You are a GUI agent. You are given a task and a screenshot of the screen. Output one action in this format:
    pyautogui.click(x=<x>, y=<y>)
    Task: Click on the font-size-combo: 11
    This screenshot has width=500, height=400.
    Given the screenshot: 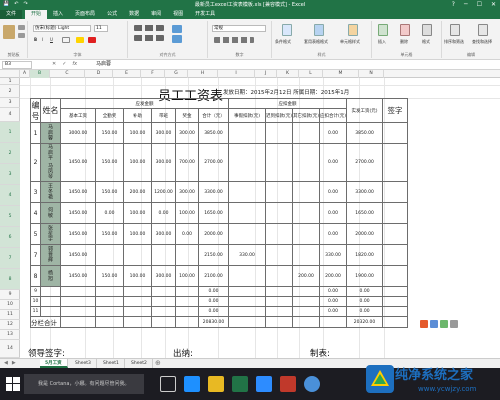 What is the action you would take?
    pyautogui.click(x=101, y=28)
    